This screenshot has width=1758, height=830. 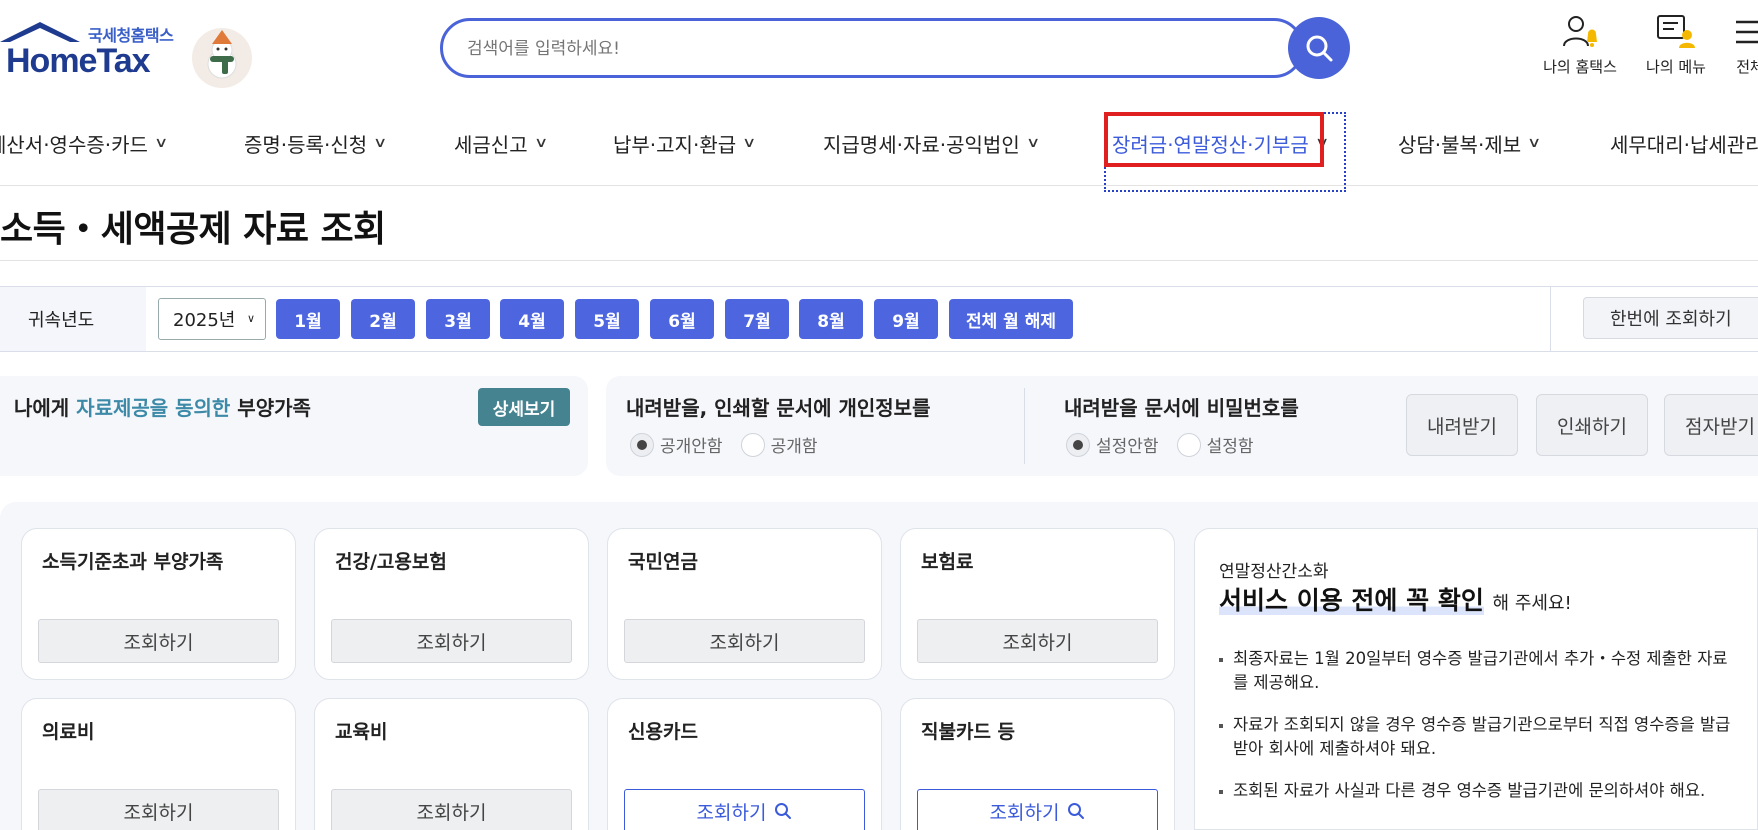 I want to click on clear-all-months-button: 전체 월 해제, so click(x=1011, y=319).